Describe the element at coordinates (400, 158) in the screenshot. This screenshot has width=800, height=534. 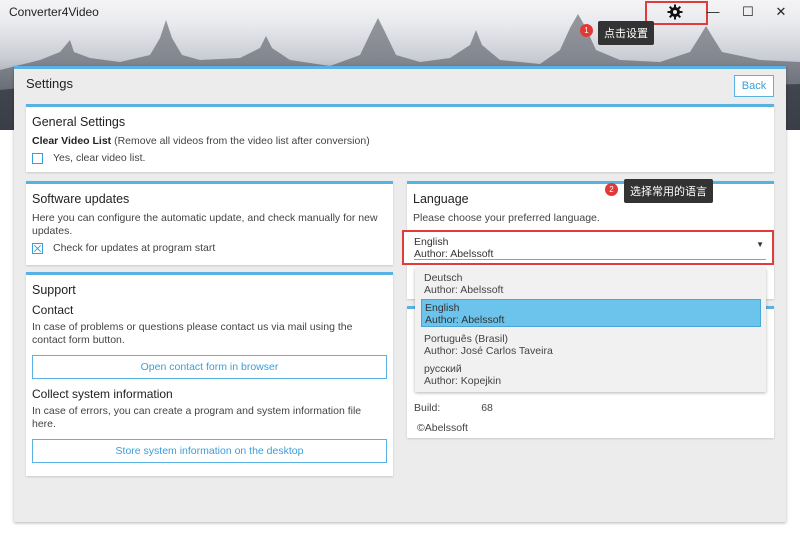
I see `clear-video-list-checkbox: Yes, clear video list.` at that location.